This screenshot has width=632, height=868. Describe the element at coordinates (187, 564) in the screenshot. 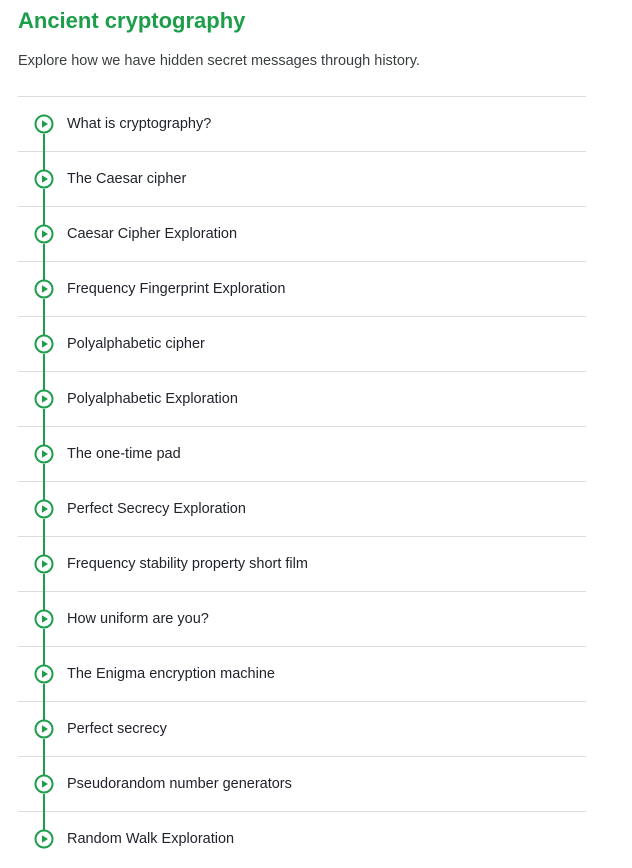

I see `lesson-title: Frequency stability property short film` at that location.